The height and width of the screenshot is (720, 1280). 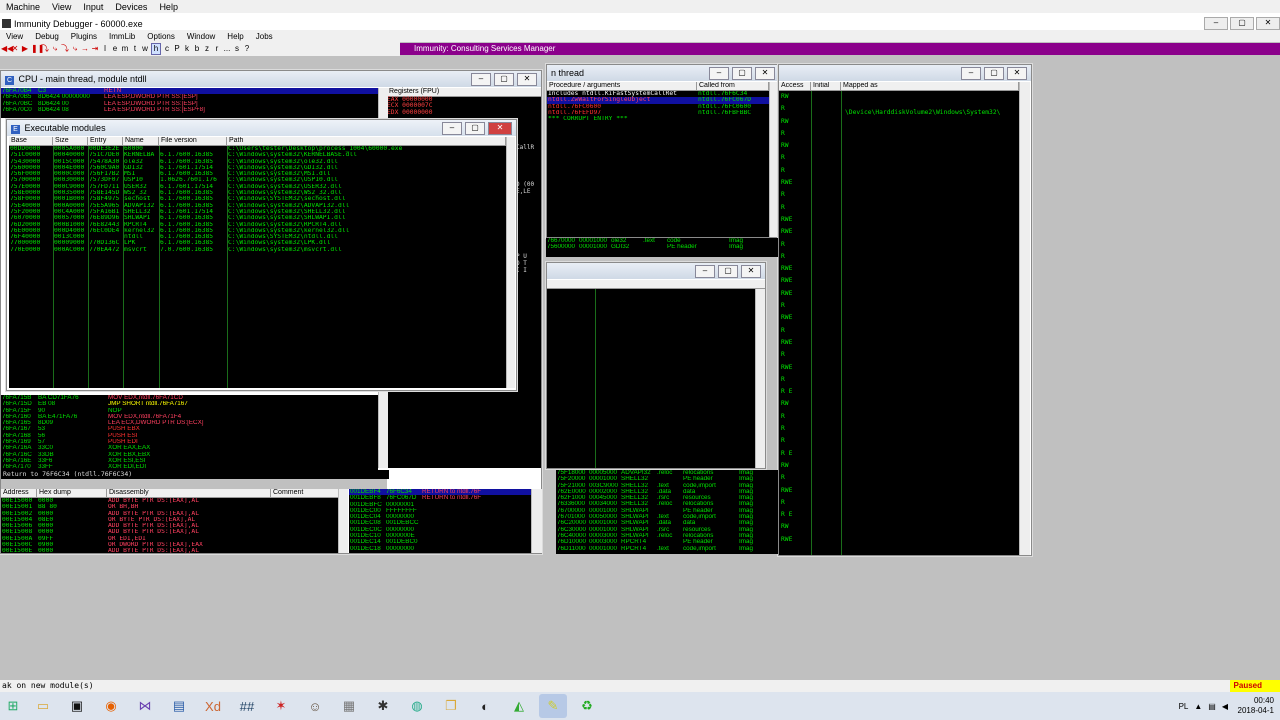 What do you see at coordinates (111, 706) in the screenshot?
I see `firefox-icon: ◉` at bounding box center [111, 706].